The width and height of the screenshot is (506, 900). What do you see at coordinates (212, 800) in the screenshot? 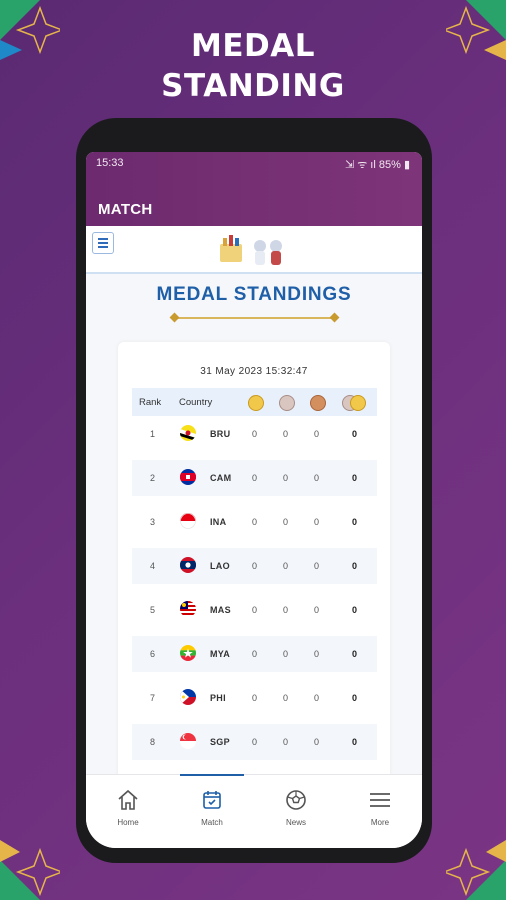
I see `calendar-icon` at bounding box center [212, 800].